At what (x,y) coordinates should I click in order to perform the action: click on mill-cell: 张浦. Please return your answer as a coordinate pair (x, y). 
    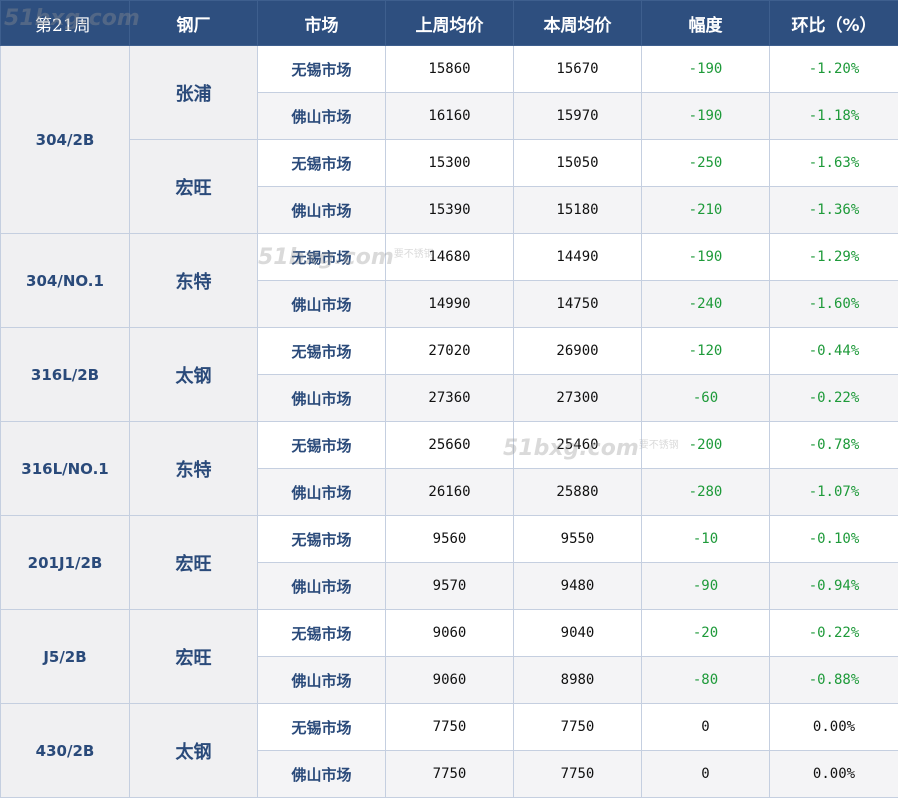
    Looking at the image, I should click on (193, 92).